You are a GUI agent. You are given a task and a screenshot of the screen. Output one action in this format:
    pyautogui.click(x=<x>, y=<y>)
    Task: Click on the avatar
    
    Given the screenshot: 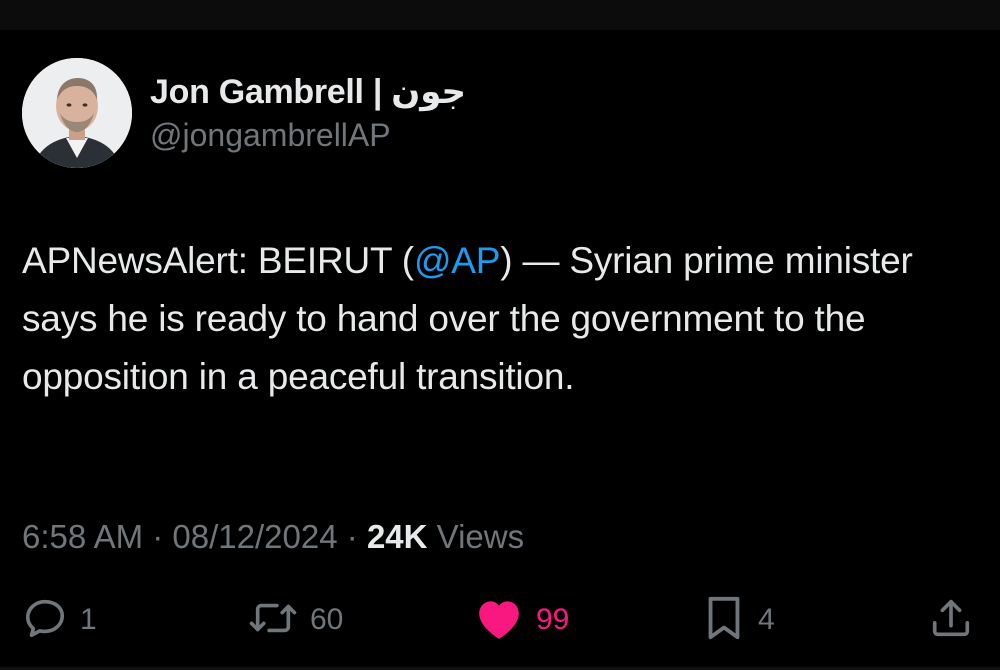 What is the action you would take?
    pyautogui.click(x=77, y=113)
    